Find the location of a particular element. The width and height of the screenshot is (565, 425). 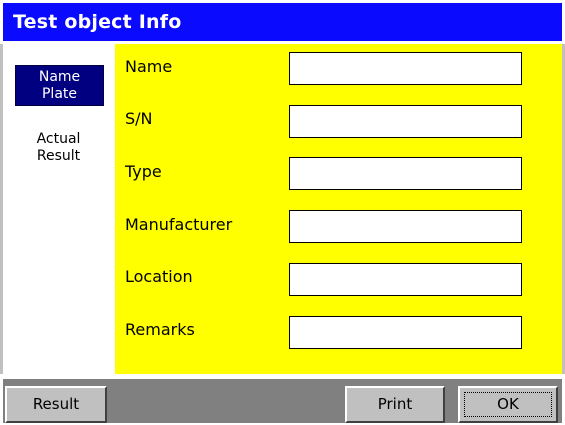

sidebar-item-actual-result: Actual Result is located at coordinates (58, 149).